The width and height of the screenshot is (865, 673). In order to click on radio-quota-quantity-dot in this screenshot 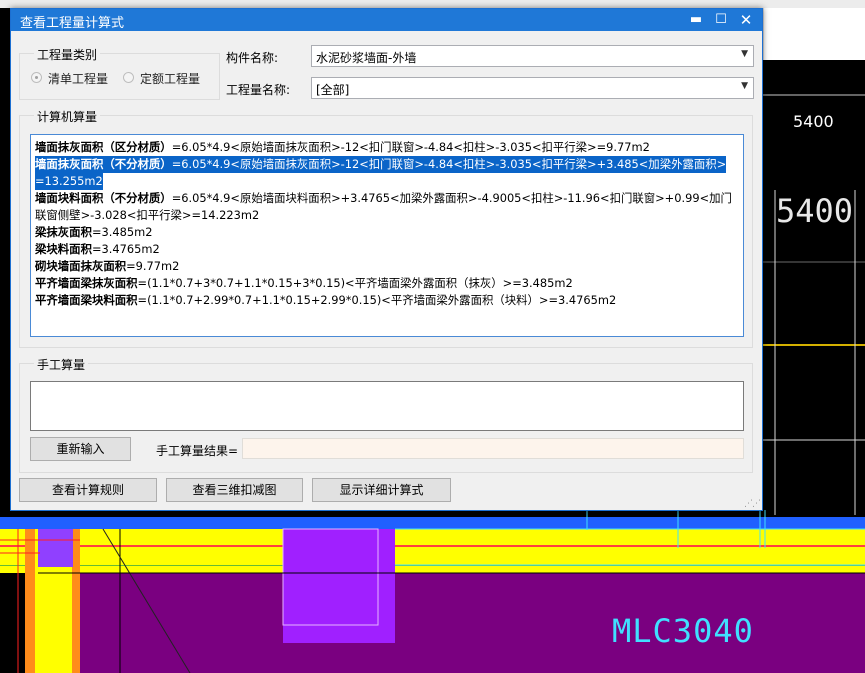, I will do `click(128, 77)`.